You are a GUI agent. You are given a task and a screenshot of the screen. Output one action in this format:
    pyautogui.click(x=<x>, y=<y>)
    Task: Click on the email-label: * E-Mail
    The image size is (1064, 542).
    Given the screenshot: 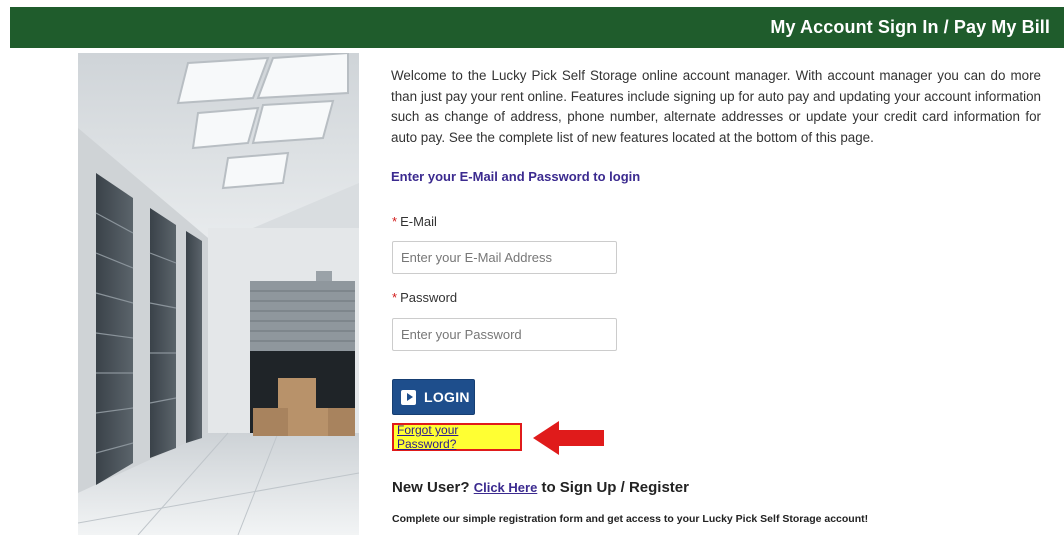 What is the action you would take?
    pyautogui.click(x=414, y=221)
    